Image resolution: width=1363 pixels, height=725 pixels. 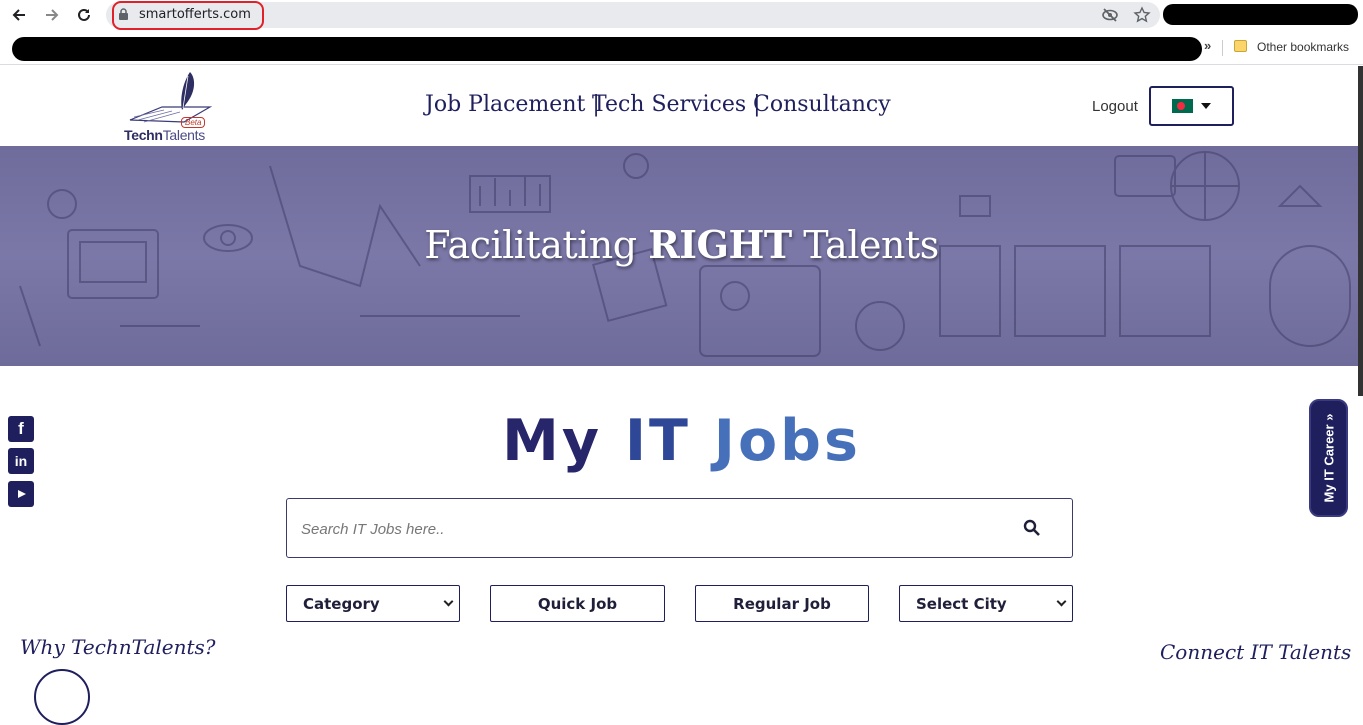 What do you see at coordinates (681, 244) in the screenshot?
I see `hero-title: Facilitating RIGHT Talents` at bounding box center [681, 244].